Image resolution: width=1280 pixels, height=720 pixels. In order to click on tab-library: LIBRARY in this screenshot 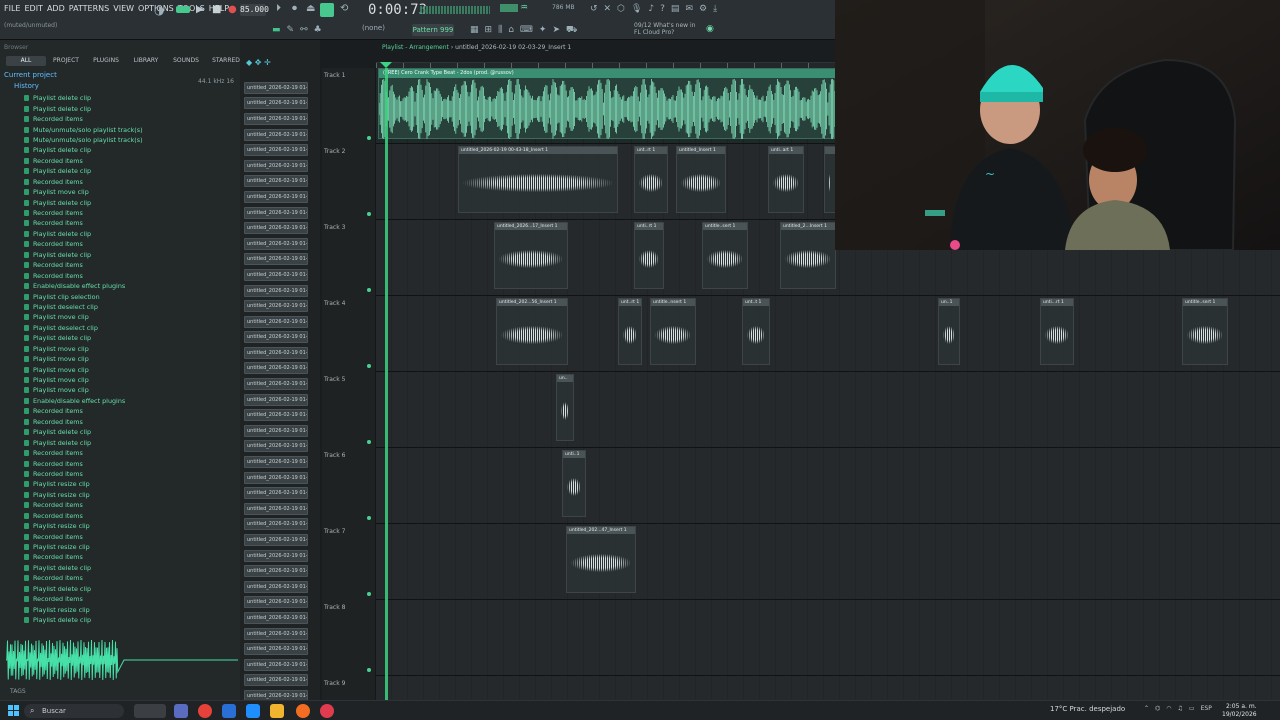, I will do `click(146, 61)`.